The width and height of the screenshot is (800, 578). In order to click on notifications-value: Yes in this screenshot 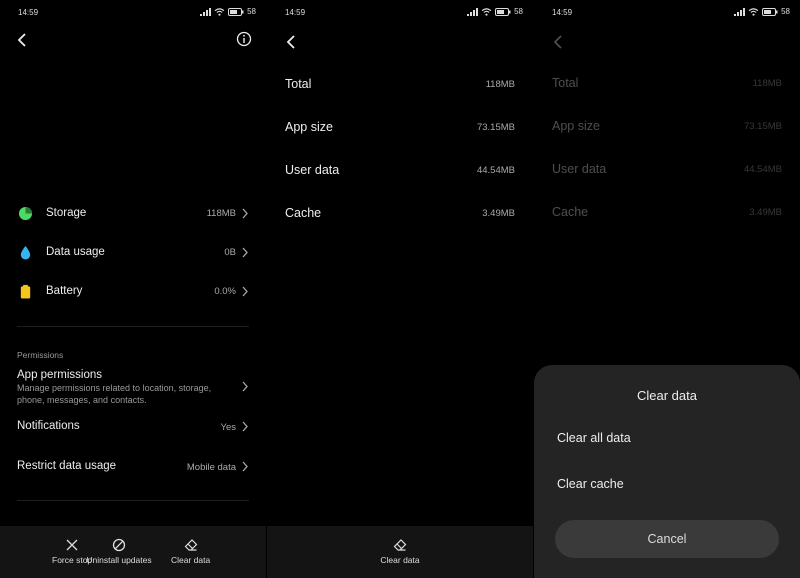, I will do `click(228, 427)`.